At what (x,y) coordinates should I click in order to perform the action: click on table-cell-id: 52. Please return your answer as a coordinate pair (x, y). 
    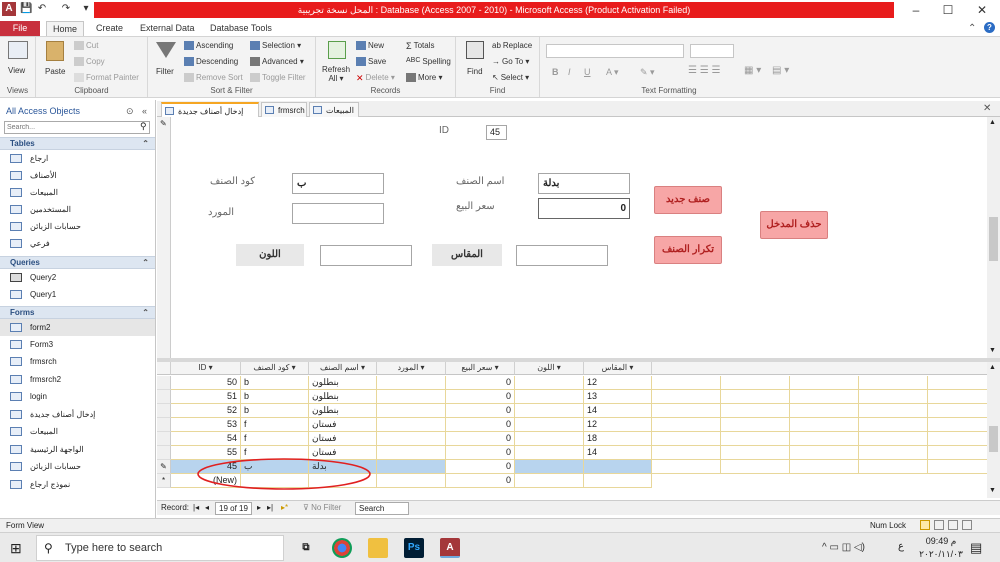
    Looking at the image, I should click on (206, 411).